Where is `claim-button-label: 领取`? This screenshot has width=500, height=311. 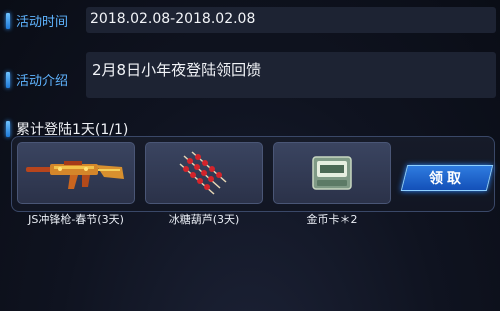 claim-button-label: 领取 is located at coordinates (447, 179).